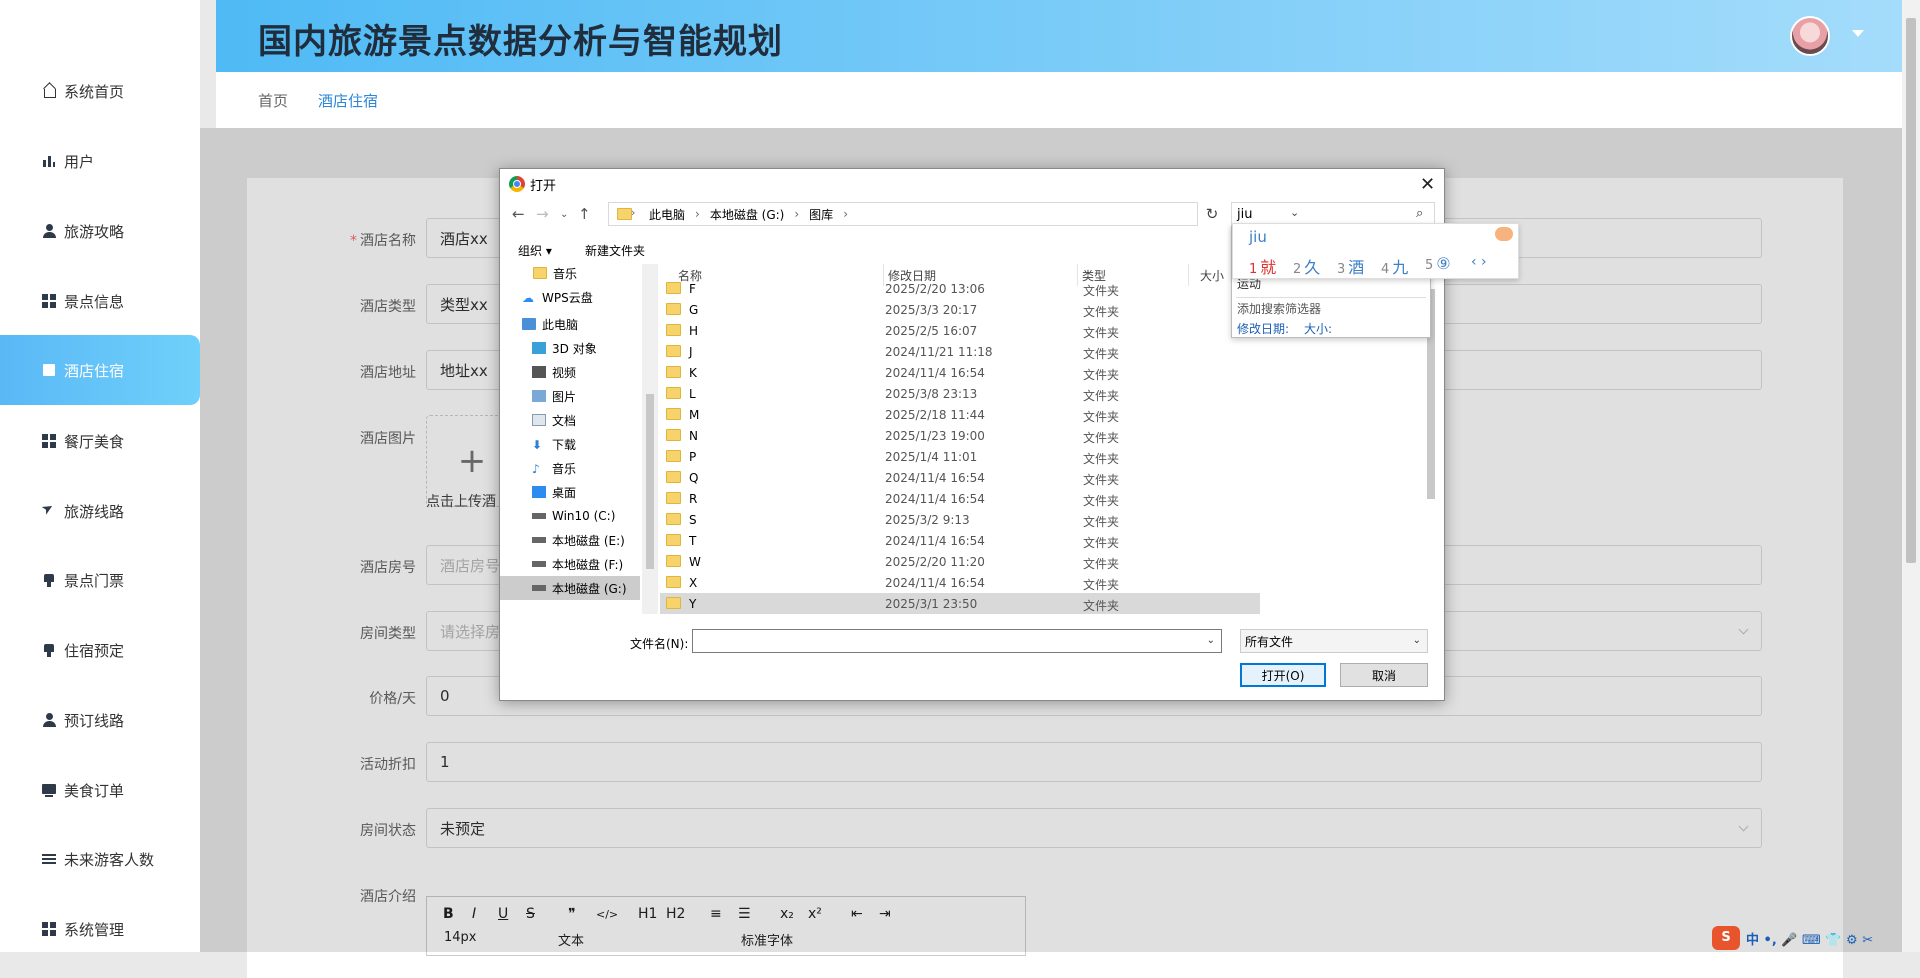 This screenshot has height=978, width=1920. I want to click on forward-icon: →, so click(542, 214).